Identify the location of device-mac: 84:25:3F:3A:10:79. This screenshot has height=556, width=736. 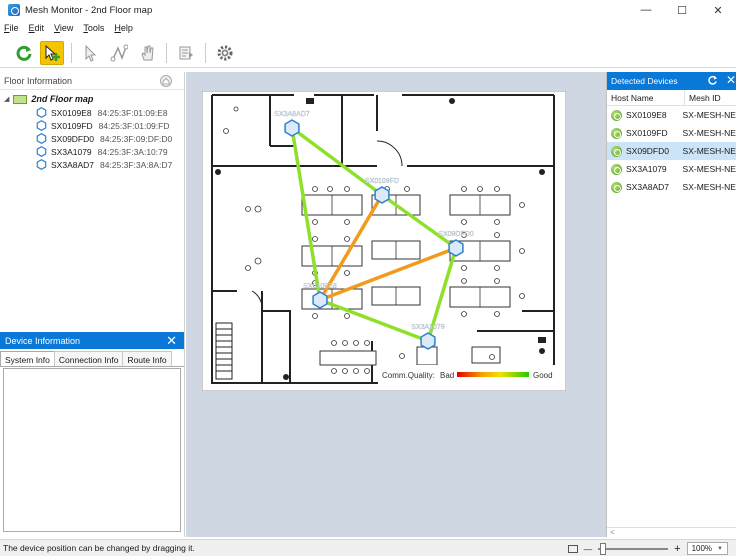
(132, 151).